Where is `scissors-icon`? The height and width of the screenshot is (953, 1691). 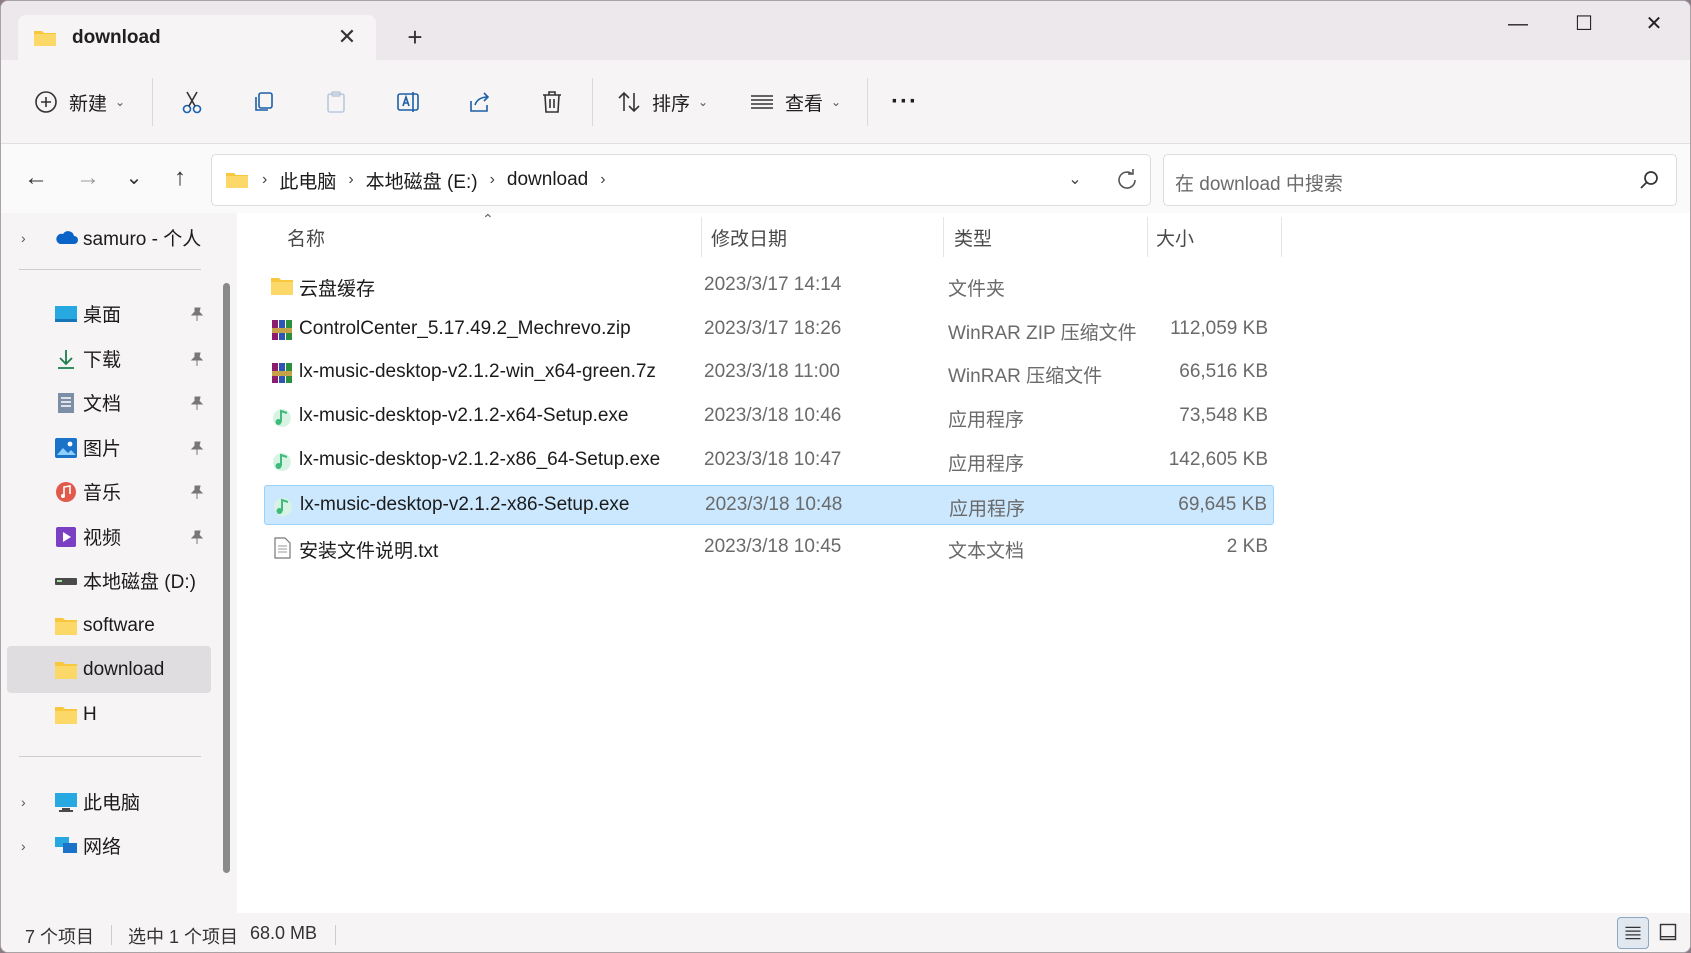
scissors-icon is located at coordinates (192, 102).